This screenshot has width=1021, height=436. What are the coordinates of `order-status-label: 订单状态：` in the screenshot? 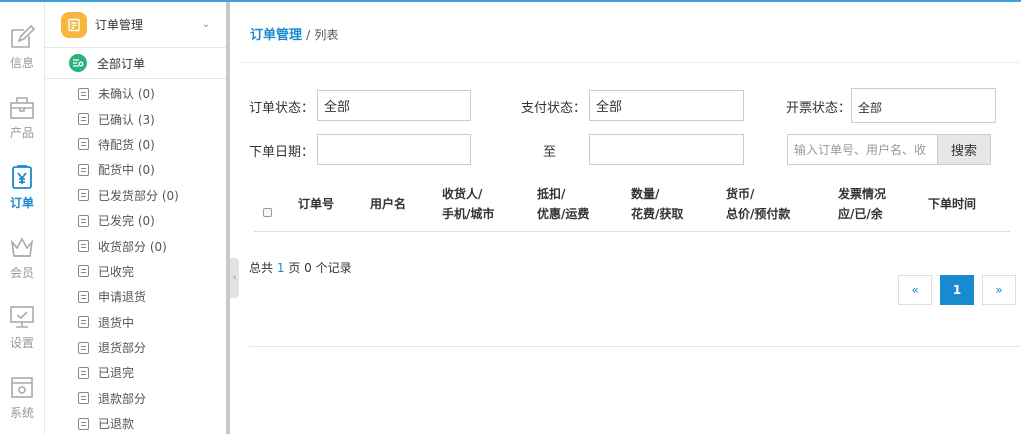 It's located at (282, 108).